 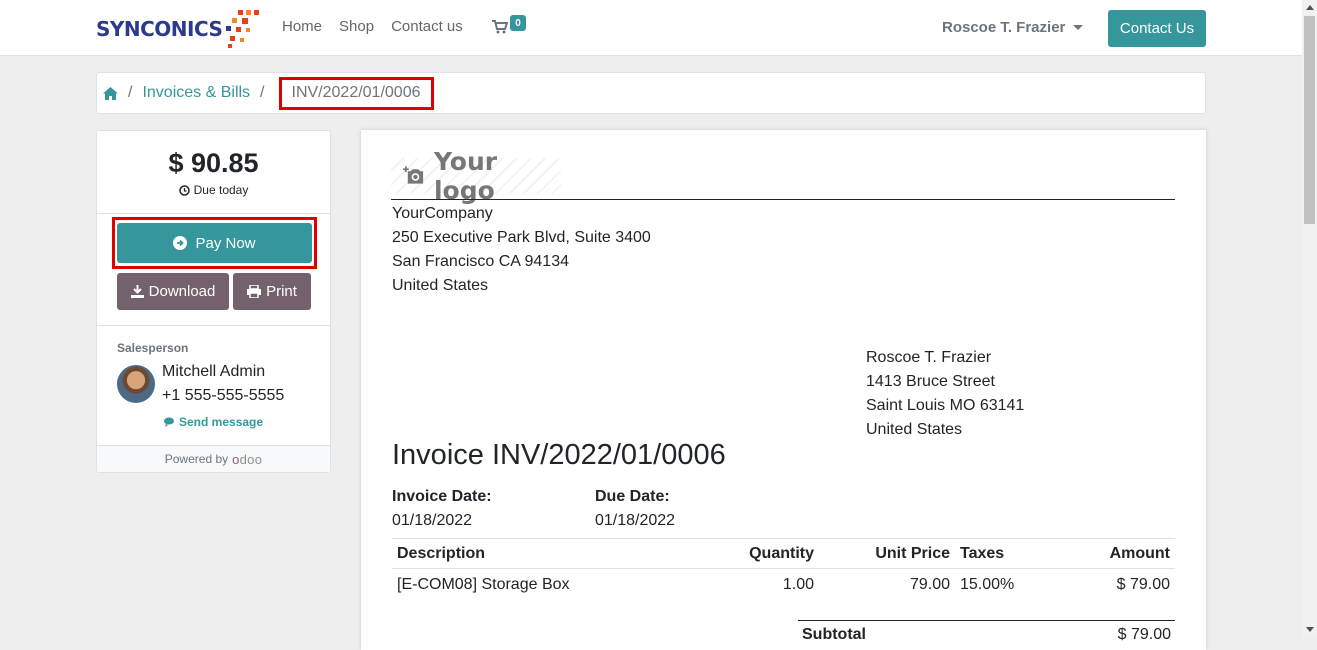 I want to click on nav-link-home: Home, so click(x=302, y=26).